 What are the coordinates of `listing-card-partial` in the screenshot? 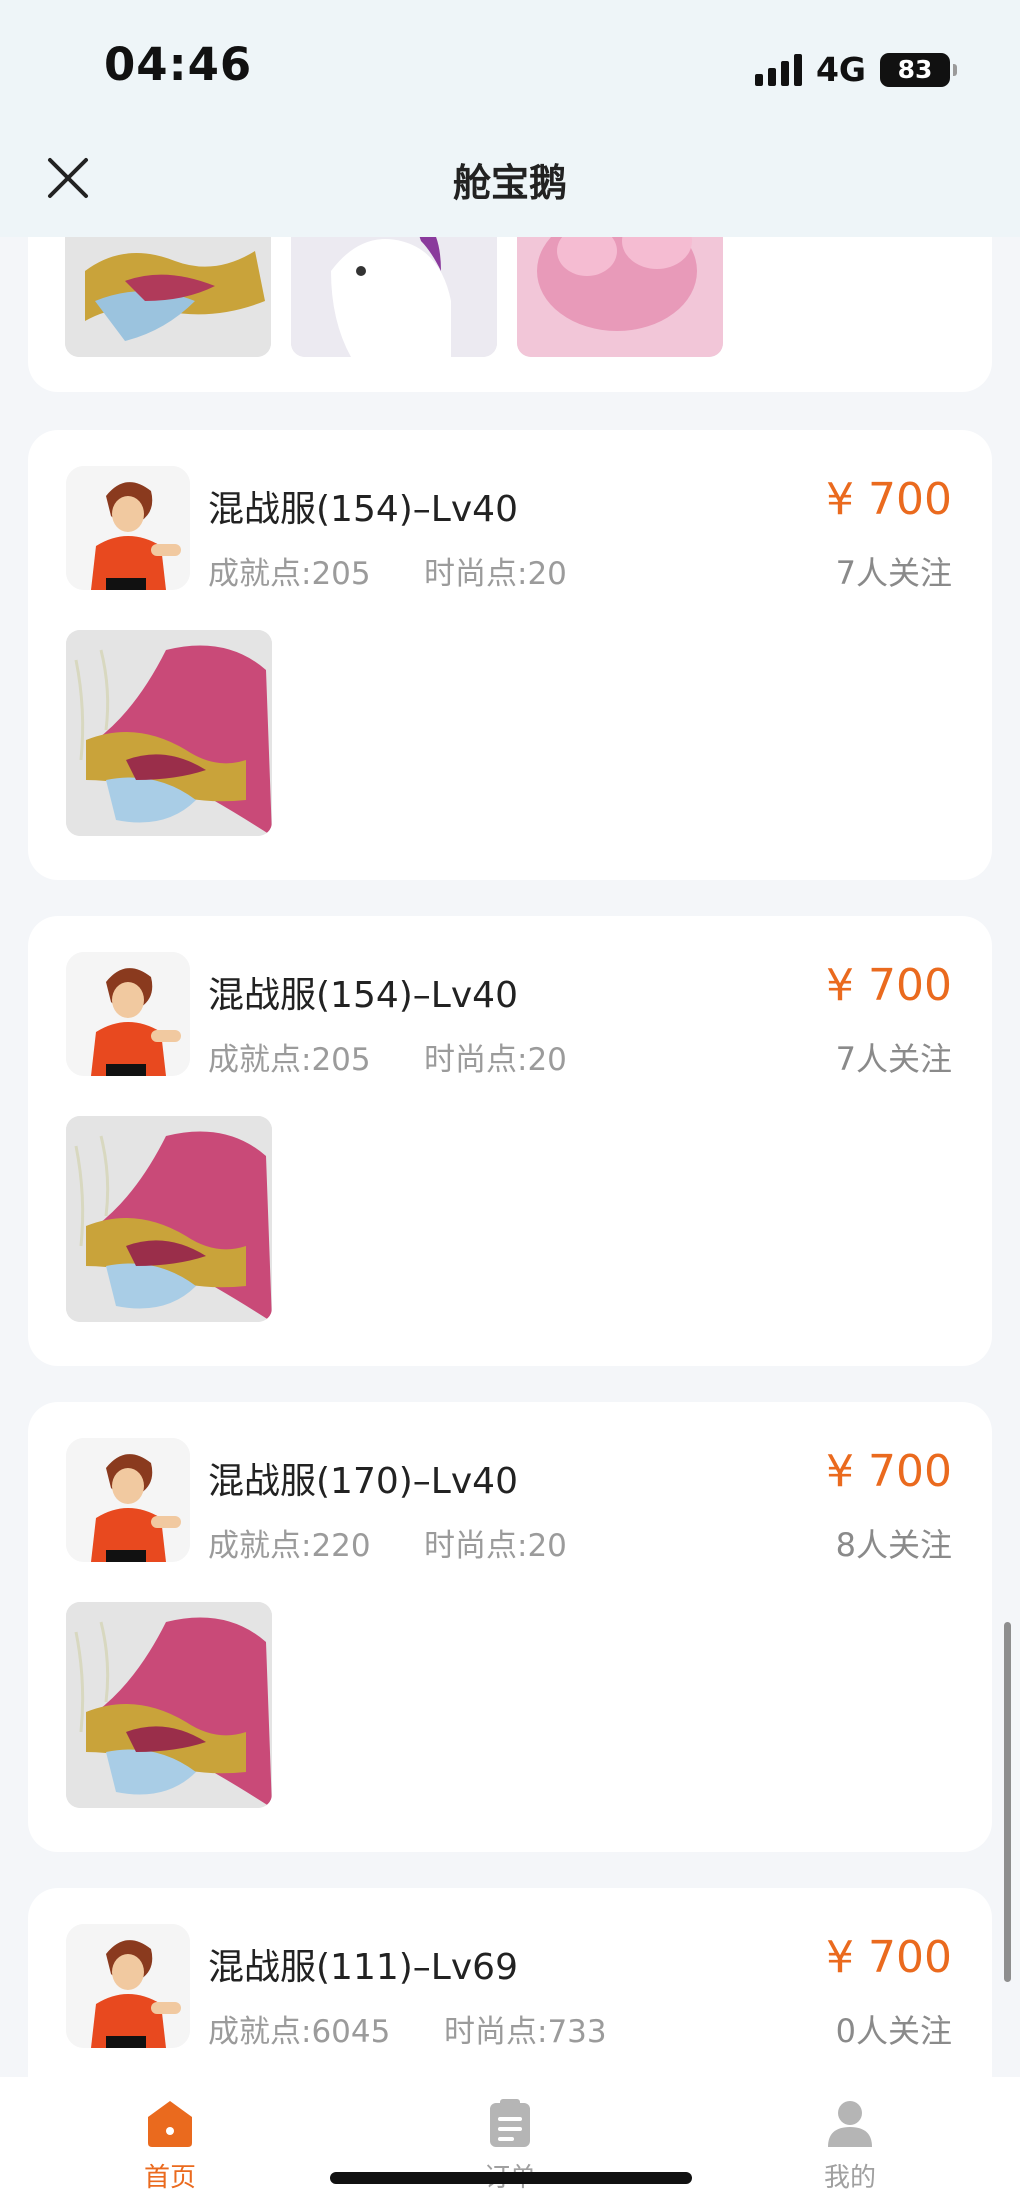 It's located at (510, 314).